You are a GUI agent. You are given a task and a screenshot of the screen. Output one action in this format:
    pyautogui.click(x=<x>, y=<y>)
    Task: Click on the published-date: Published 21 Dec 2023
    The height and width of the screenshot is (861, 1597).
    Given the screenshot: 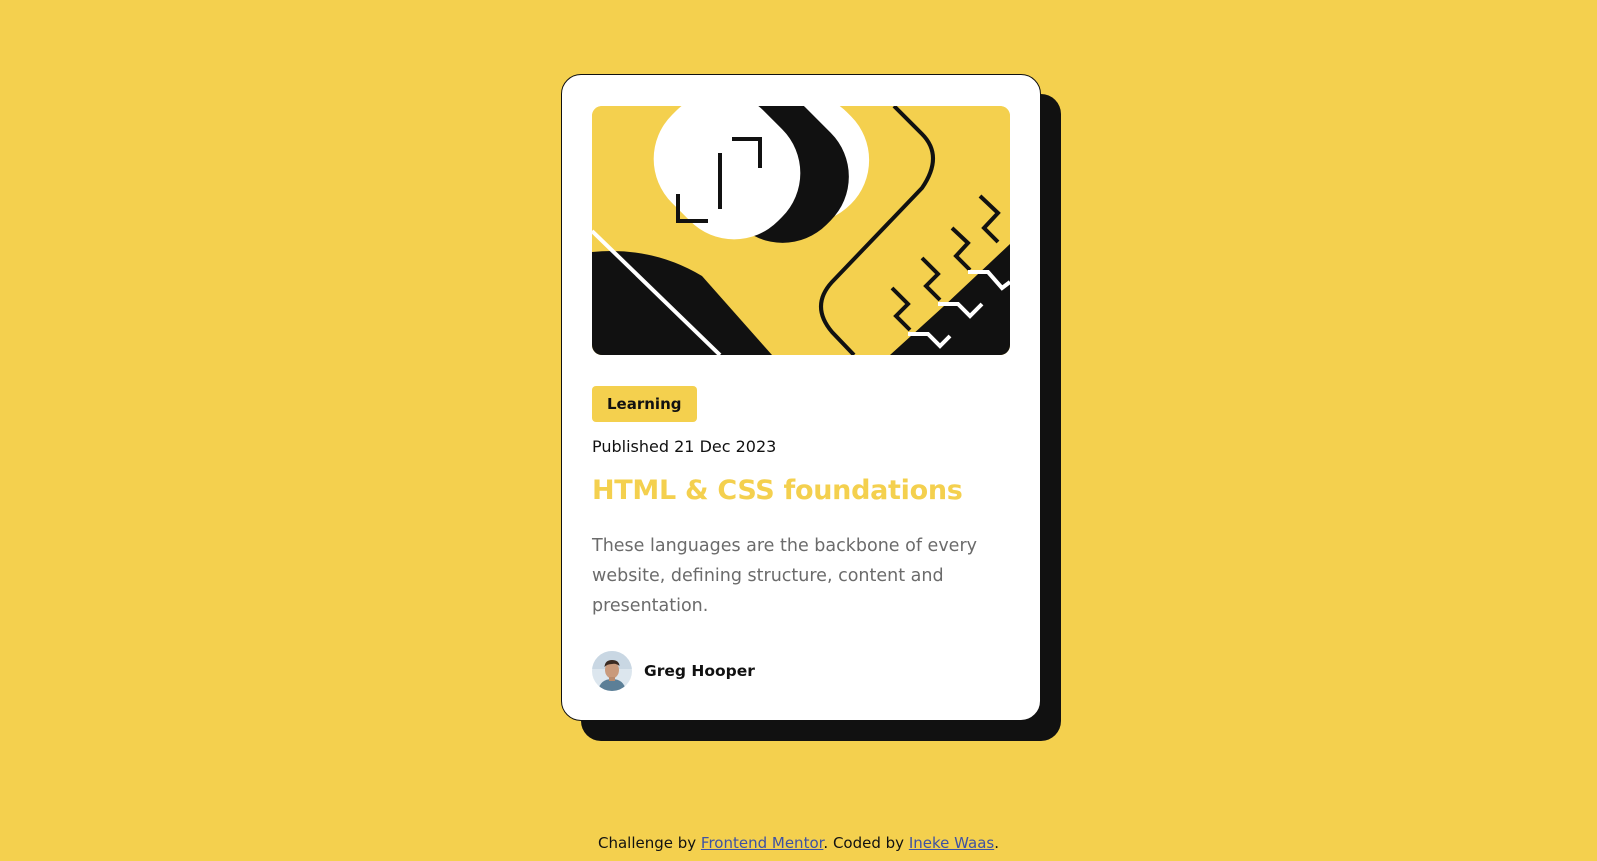 What is the action you would take?
    pyautogui.click(x=684, y=446)
    